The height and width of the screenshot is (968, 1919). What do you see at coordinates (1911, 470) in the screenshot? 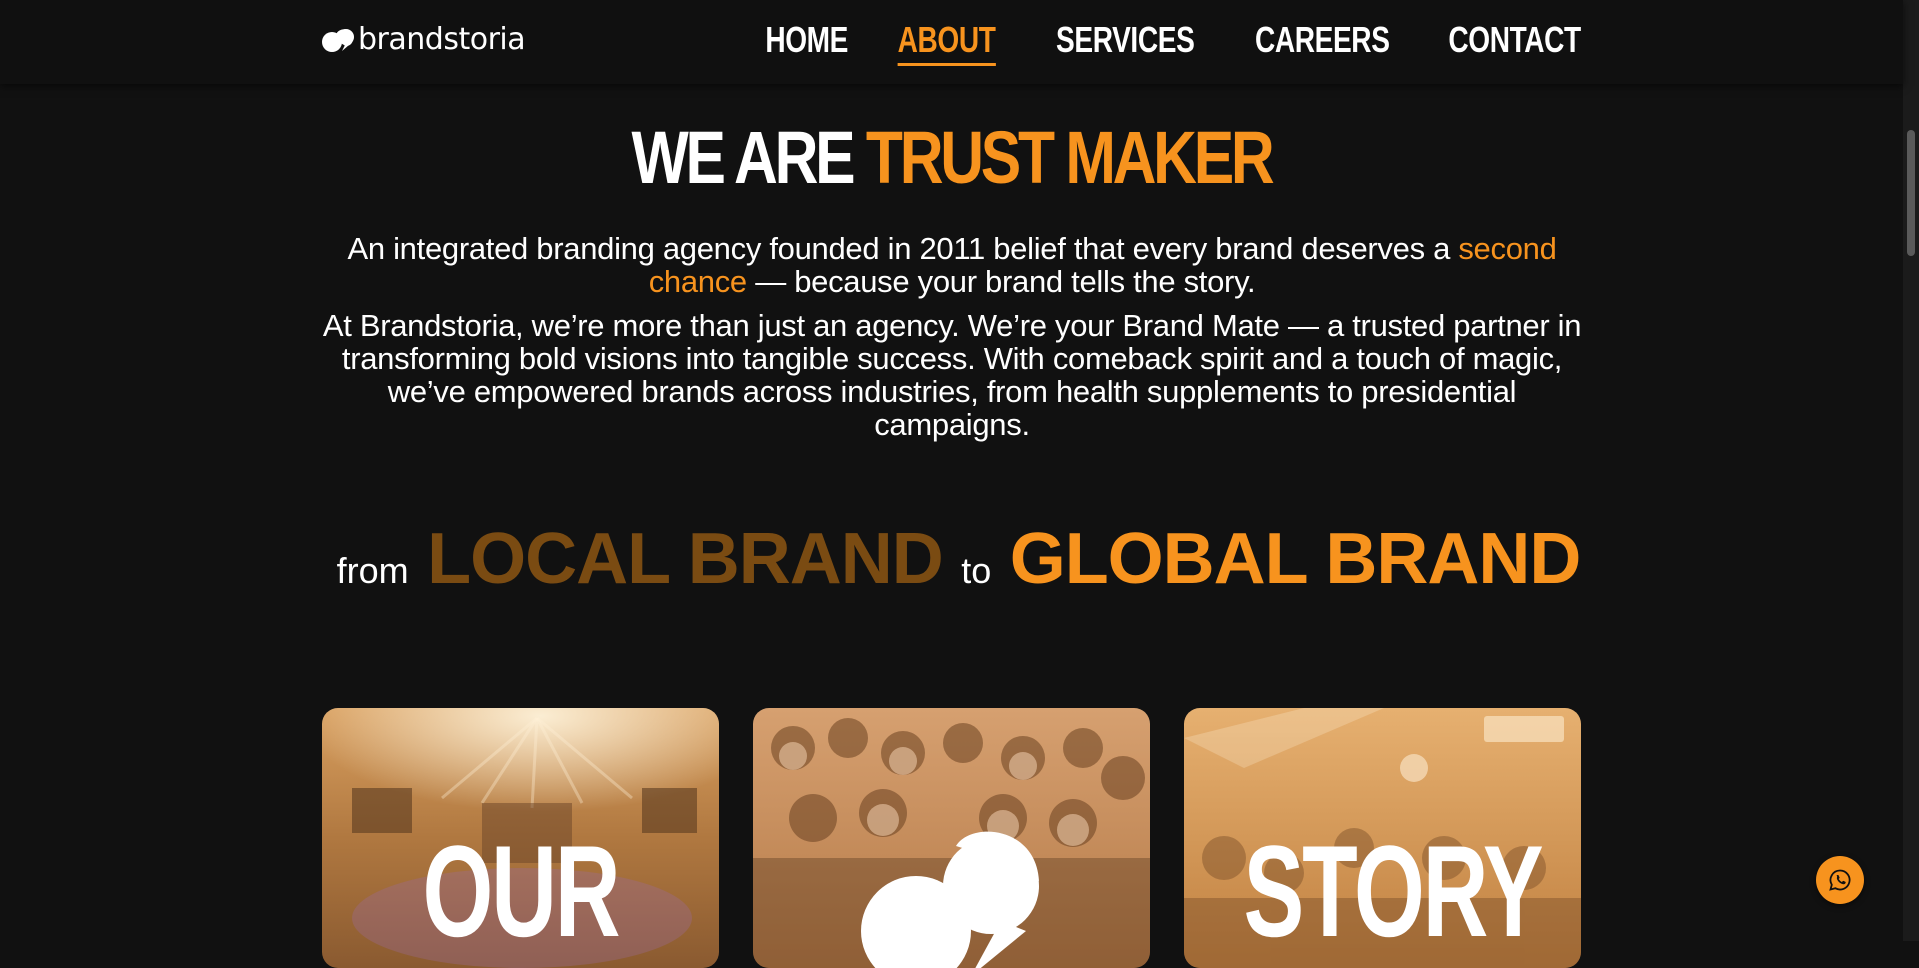
I see `page-scrollbar` at bounding box center [1911, 470].